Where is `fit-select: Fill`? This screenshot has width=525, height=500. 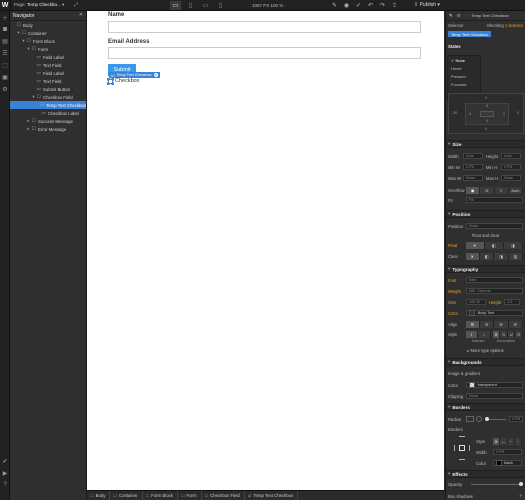
fit-select: Fill is located at coordinates (494, 200).